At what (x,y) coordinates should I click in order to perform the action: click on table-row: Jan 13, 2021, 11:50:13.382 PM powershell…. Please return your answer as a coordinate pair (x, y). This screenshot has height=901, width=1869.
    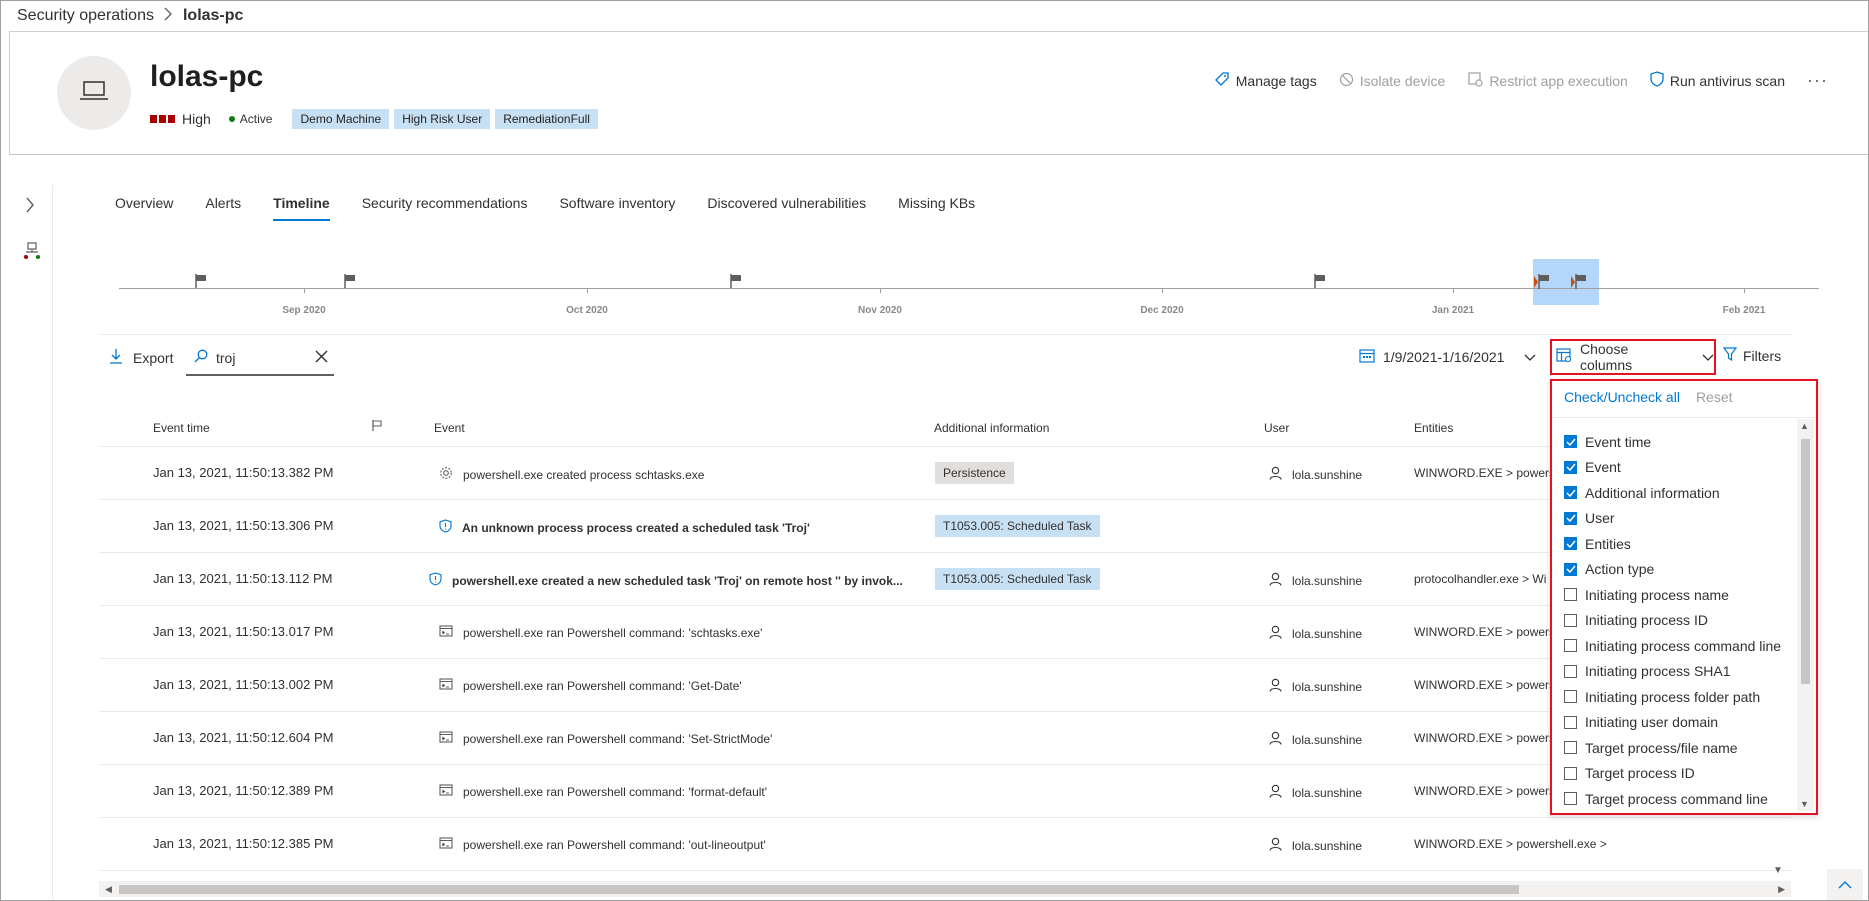
    Looking at the image, I should click on (945, 473).